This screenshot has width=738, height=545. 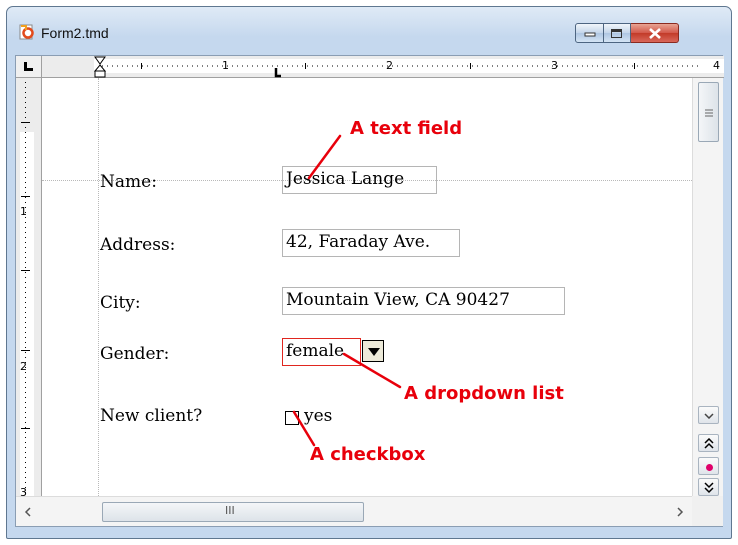 What do you see at coordinates (484, 393) in the screenshot?
I see `dropdown-annotation: A dropdown list` at bounding box center [484, 393].